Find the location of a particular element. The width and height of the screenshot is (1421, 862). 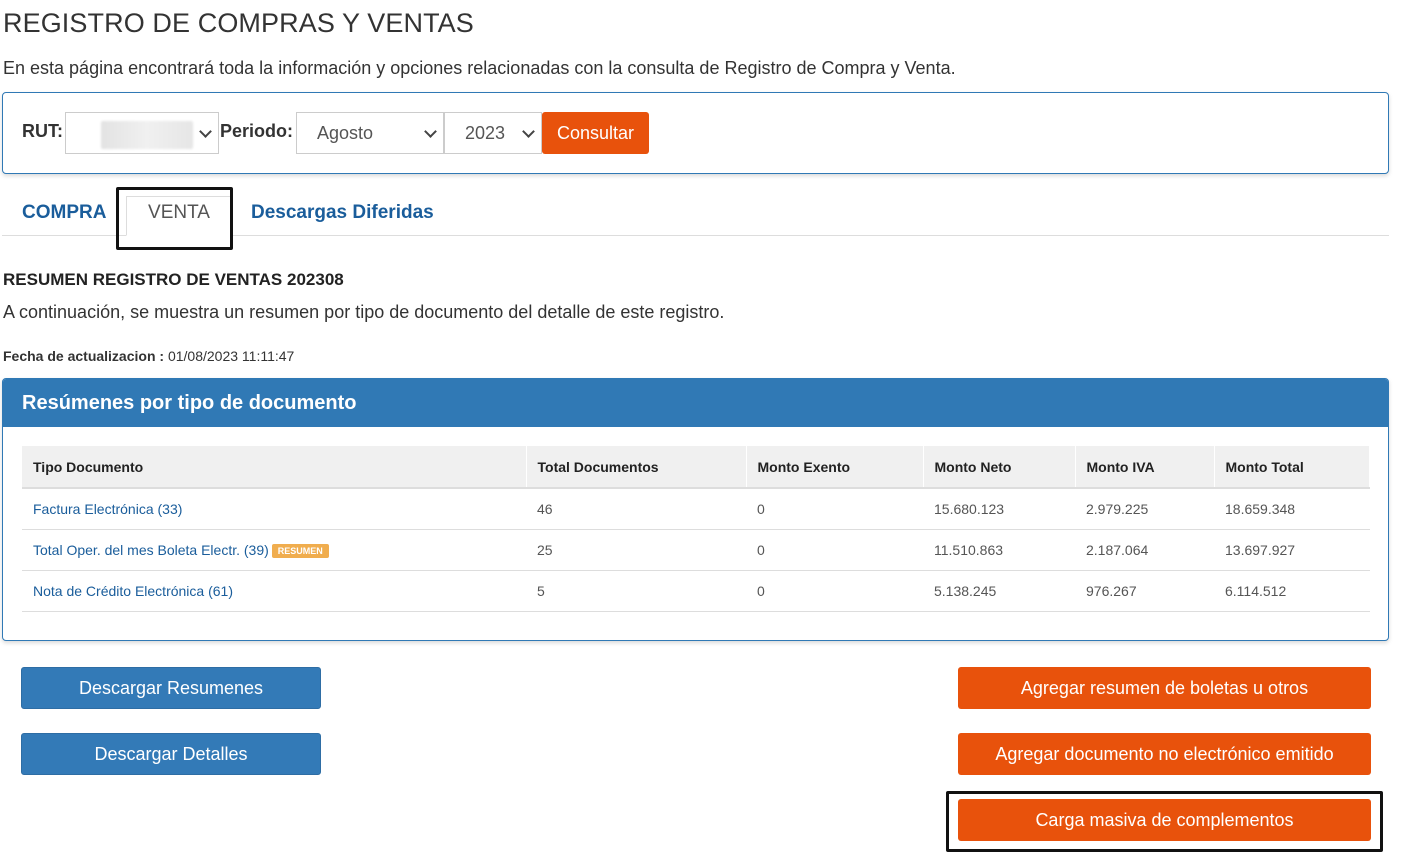

month-select-value: Agosto is located at coordinates (345, 133).